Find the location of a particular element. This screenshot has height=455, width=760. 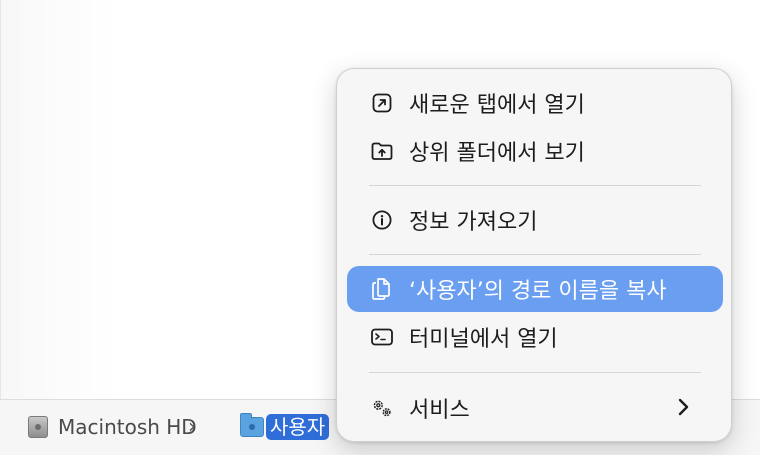

menu-item-label: 터미널에서 열기 is located at coordinates (483, 339).